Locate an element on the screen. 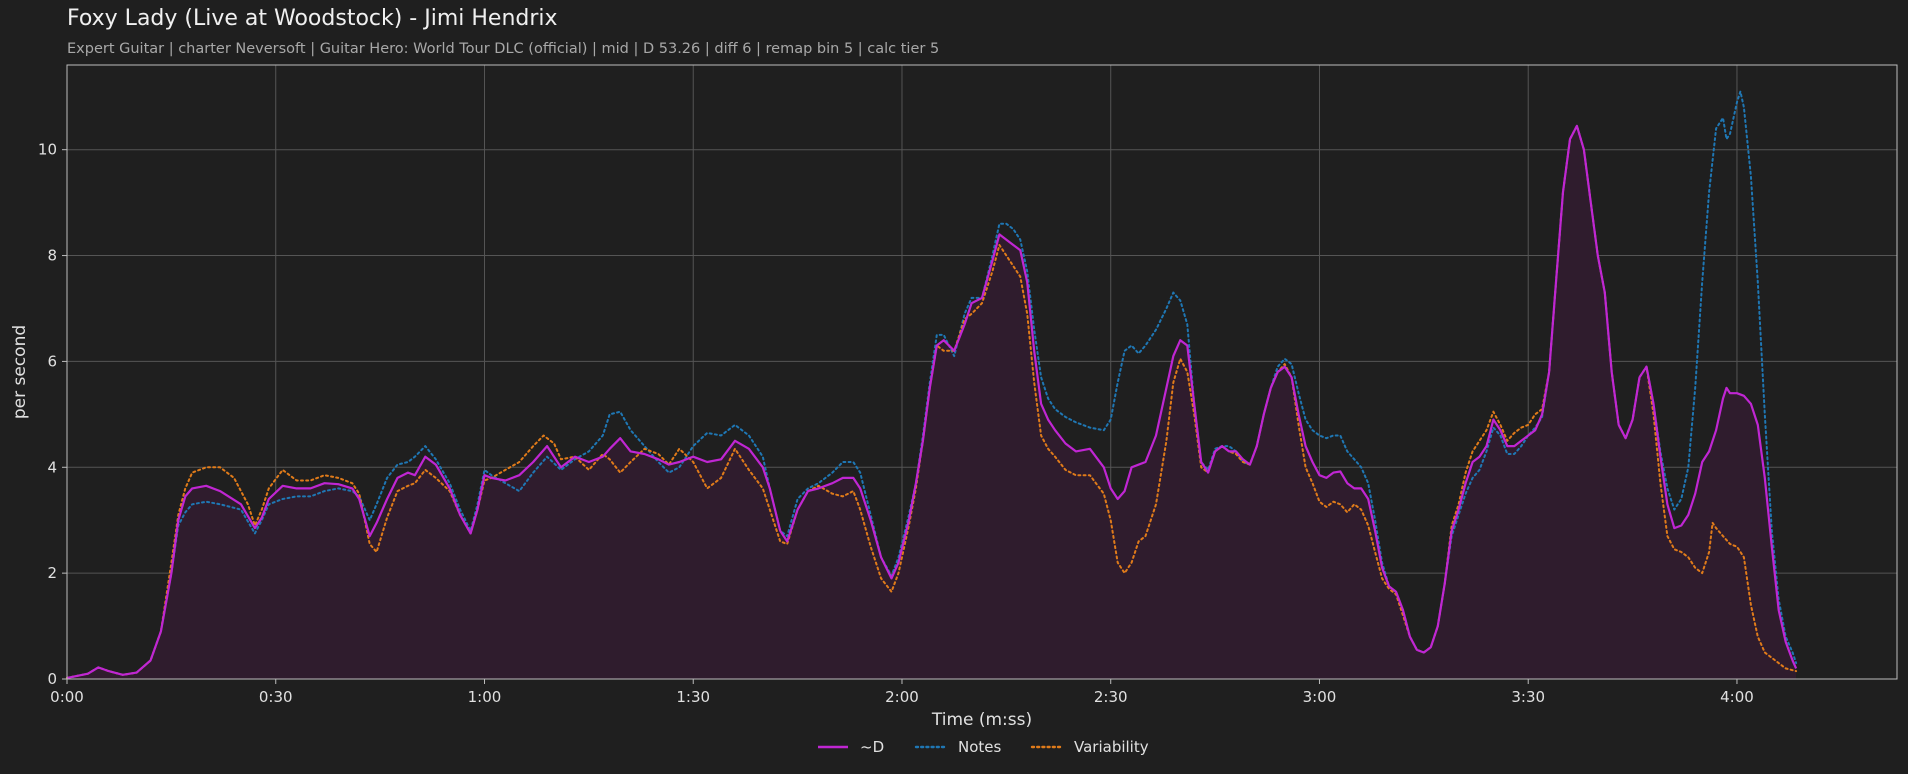 The width and height of the screenshot is (1908, 774). x-tick-label: 1:30 is located at coordinates (693, 697).